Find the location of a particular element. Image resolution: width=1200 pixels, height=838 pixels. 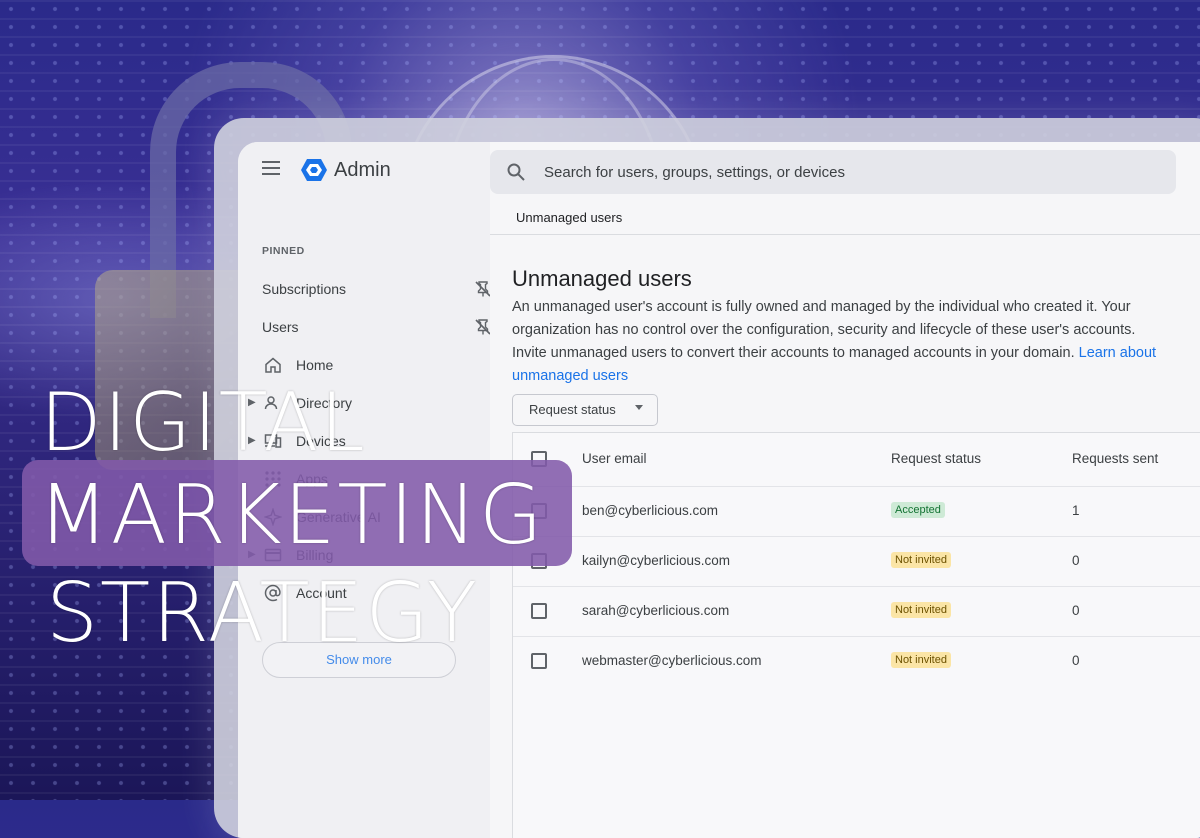

apps-grid-icon is located at coordinates (273, 479).